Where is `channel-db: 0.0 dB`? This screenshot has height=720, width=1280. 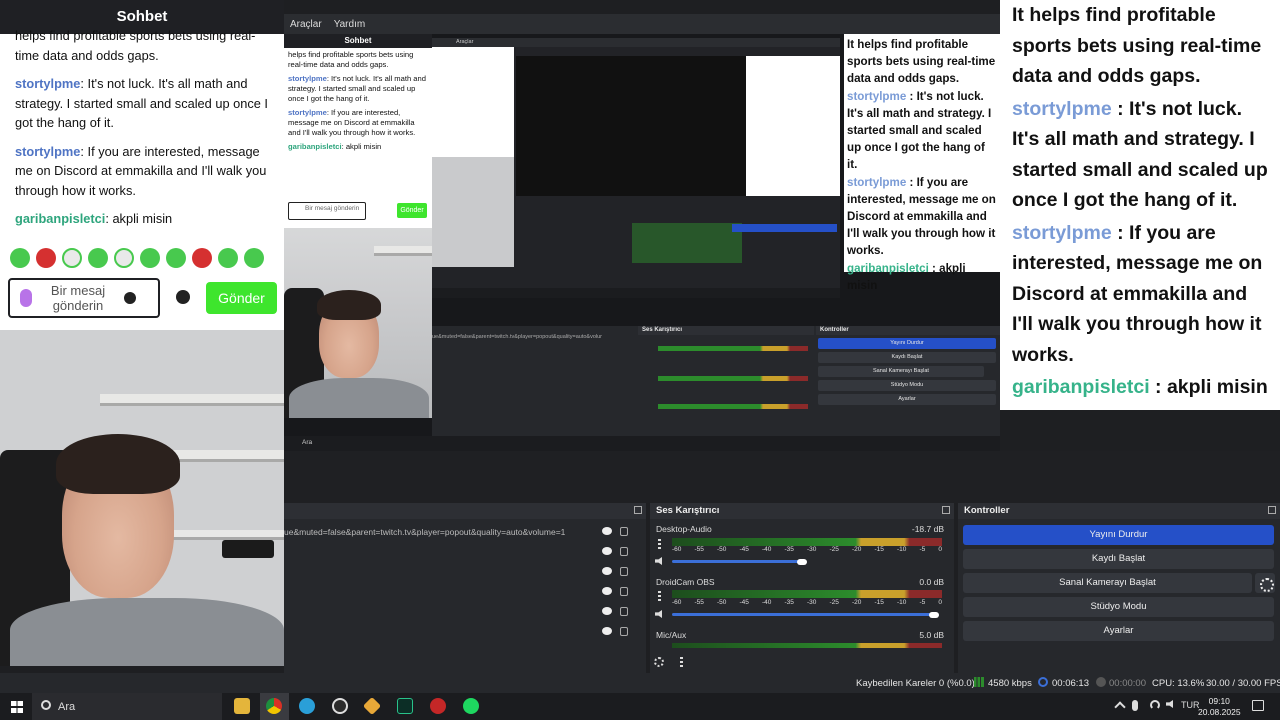
channel-db: 0.0 dB is located at coordinates (931, 582).